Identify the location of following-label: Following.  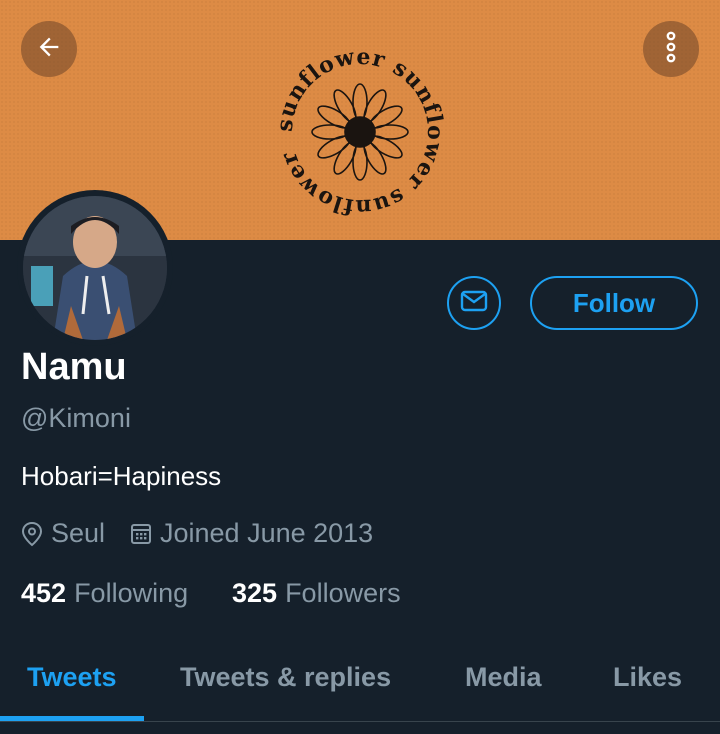
(131, 593).